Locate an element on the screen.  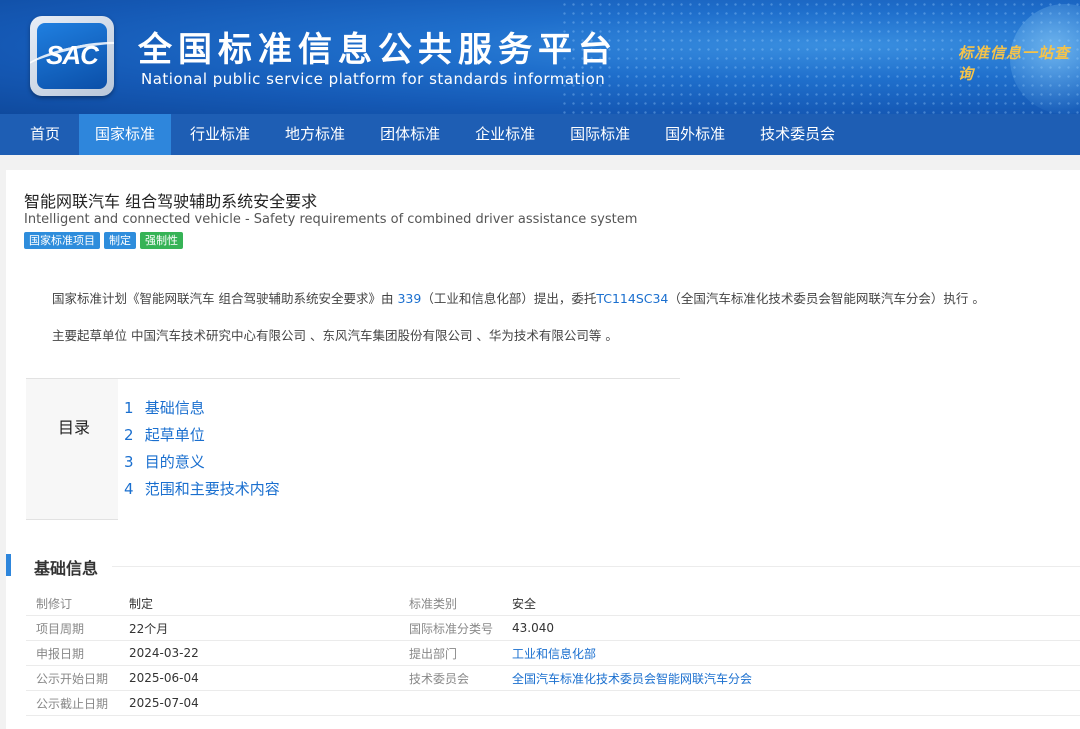
nav-technical-committees: 技术委员会 is located at coordinates (797, 134).